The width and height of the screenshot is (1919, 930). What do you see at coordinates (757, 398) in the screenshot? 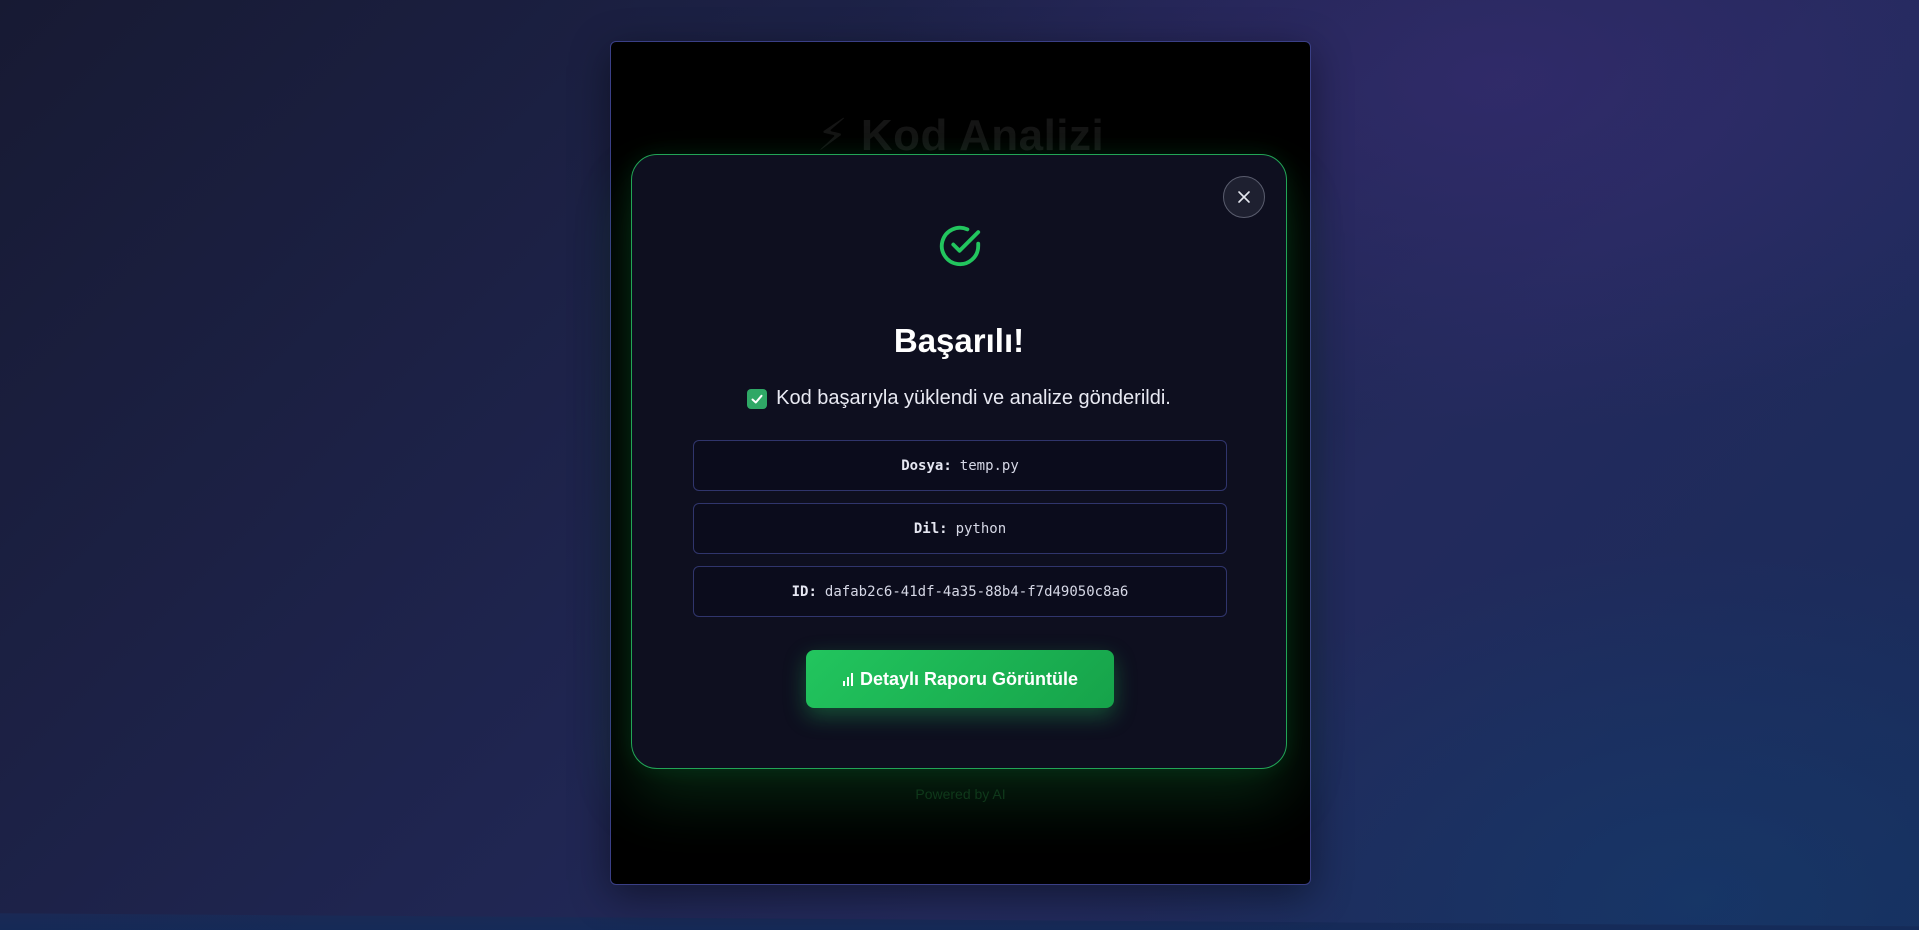
I see `check-box-icon` at bounding box center [757, 398].